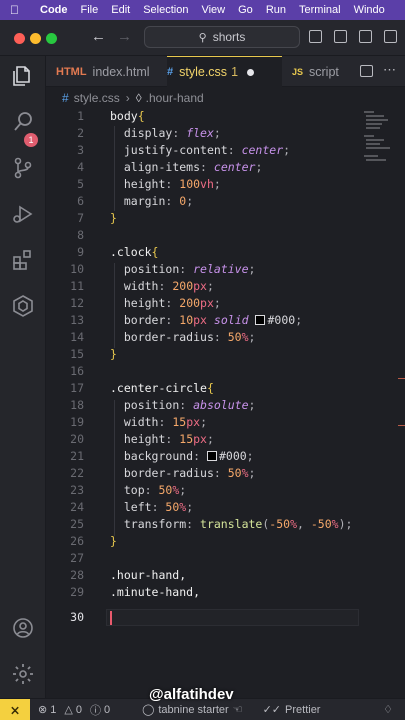 The height and width of the screenshot is (720, 405). I want to click on menu-terminal: Terminal, so click(320, 10).